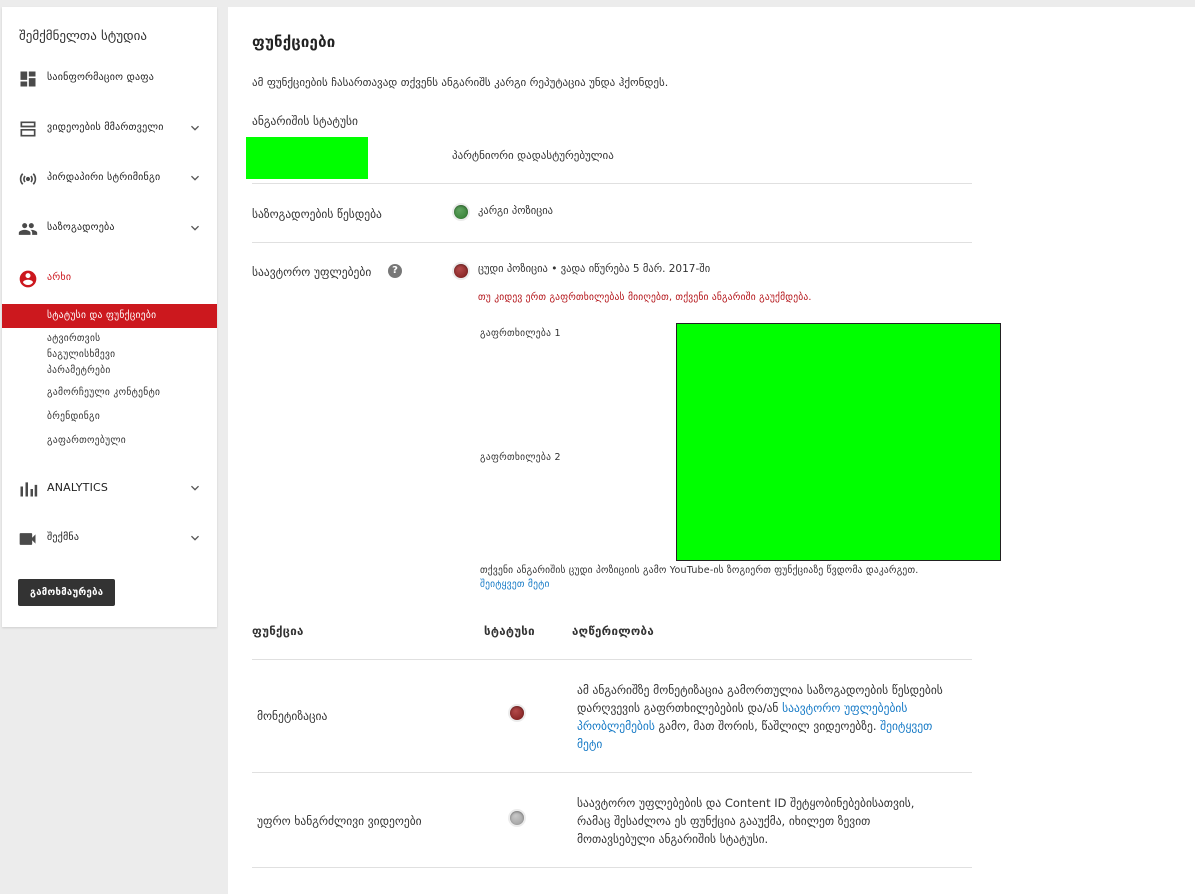  What do you see at coordinates (105, 127) in the screenshot?
I see `sidebar-item-label: ვიდეოების მმართველი` at bounding box center [105, 127].